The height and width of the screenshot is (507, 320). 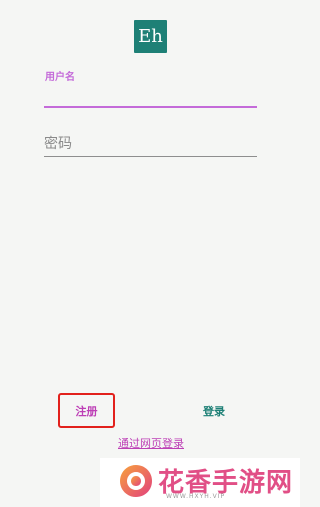 What do you see at coordinates (86, 410) in the screenshot?
I see `register-button: 注册` at bounding box center [86, 410].